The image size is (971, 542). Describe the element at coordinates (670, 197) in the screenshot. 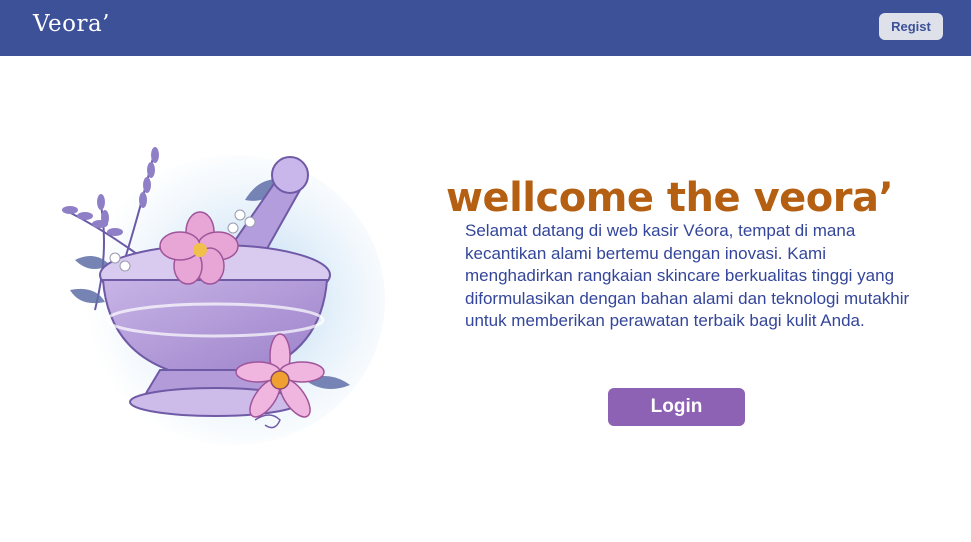

I see `welcome-headline: wellcome the veora’` at that location.